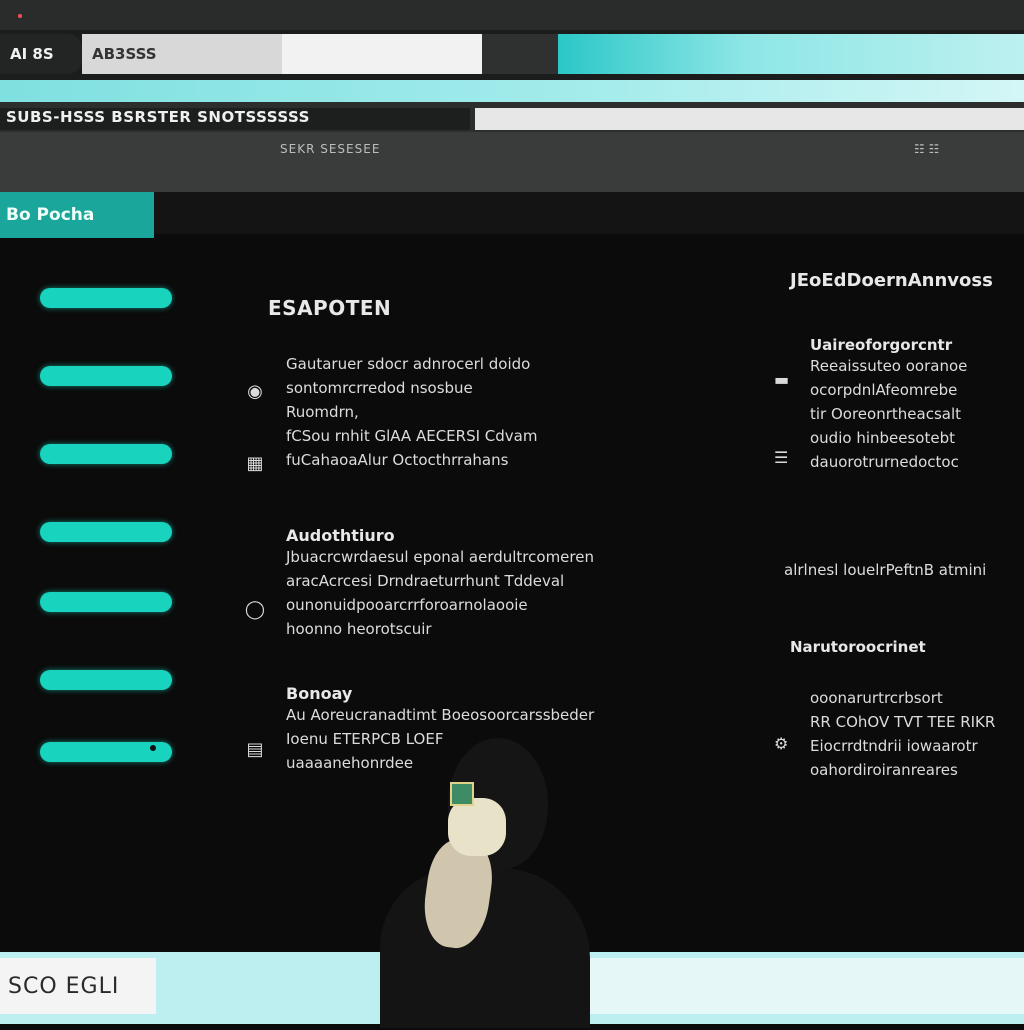  I want to click on list-item: fuCahaoaAlur Octocthrrahans, so click(397, 460).